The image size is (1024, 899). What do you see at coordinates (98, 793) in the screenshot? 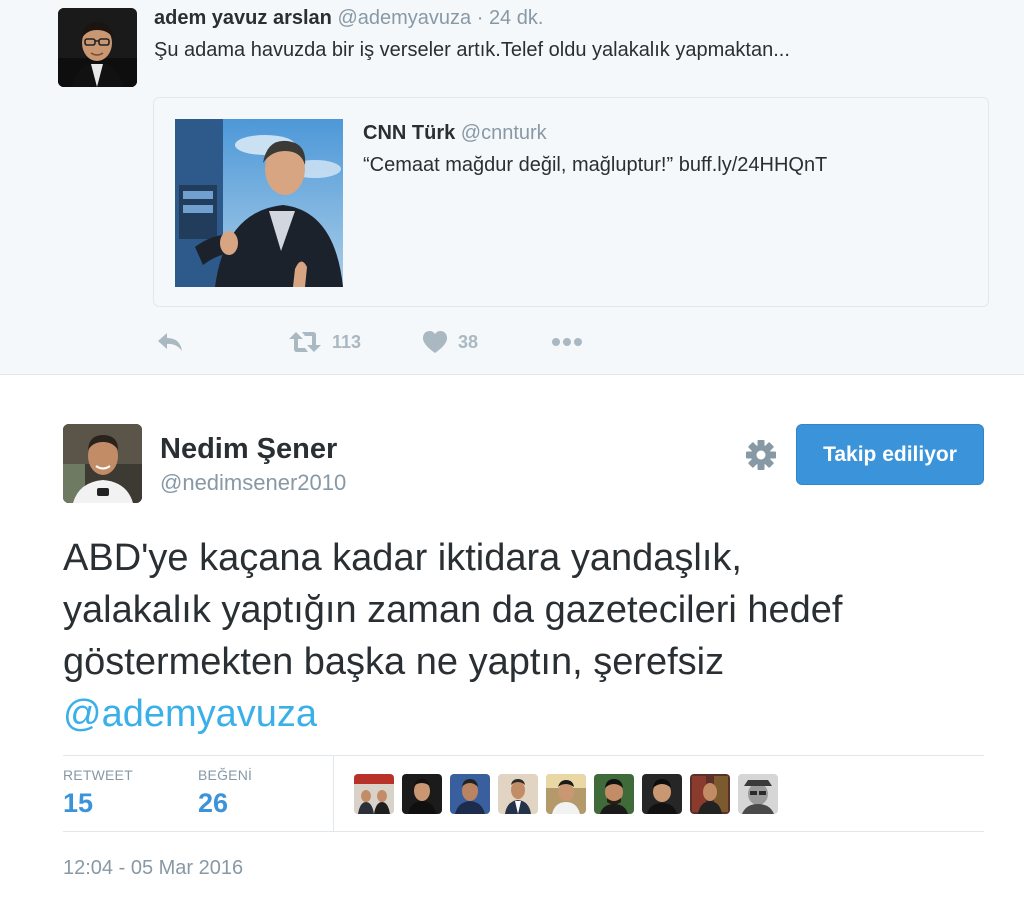
I see `retweet-stat: RETWEET 15` at bounding box center [98, 793].